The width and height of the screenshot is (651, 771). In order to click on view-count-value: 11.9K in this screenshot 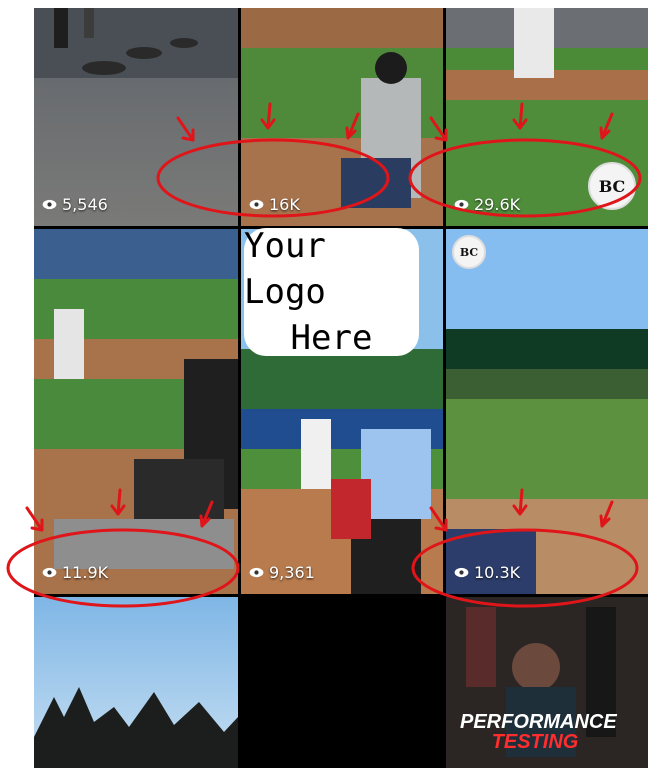, I will do `click(85, 572)`.